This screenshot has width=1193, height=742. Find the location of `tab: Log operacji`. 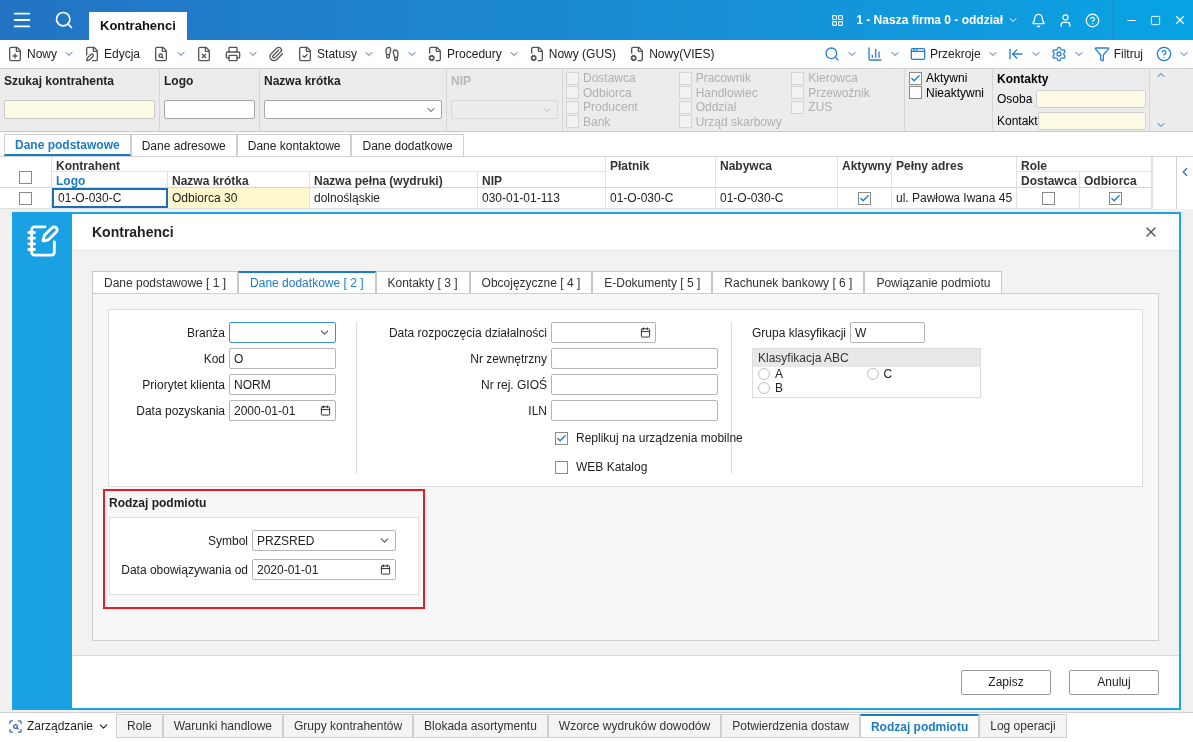

tab: Log operacji is located at coordinates (1023, 726).